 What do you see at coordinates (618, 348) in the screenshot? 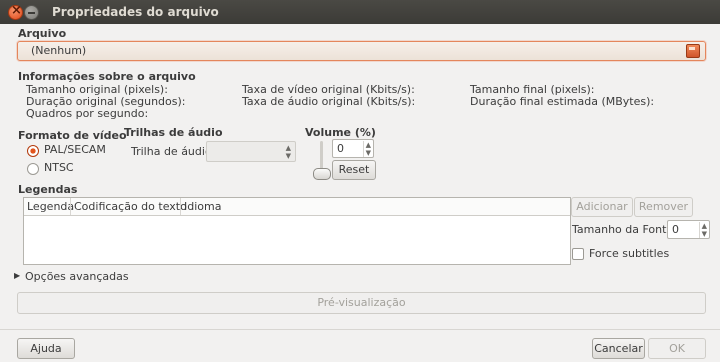
I see `cancel-button: Cancelar` at bounding box center [618, 348].